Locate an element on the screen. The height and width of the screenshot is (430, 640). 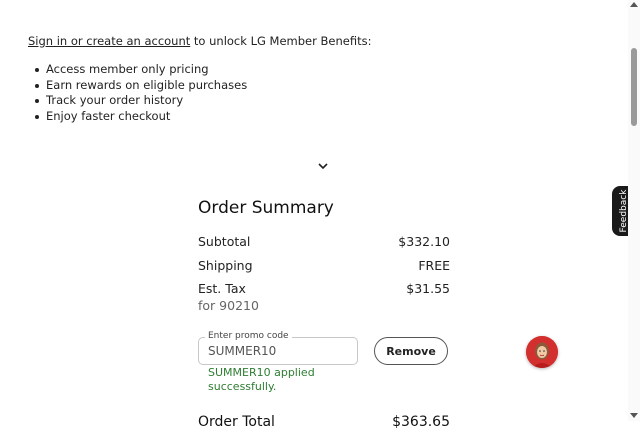
tax-value: $31.55 is located at coordinates (428, 288).